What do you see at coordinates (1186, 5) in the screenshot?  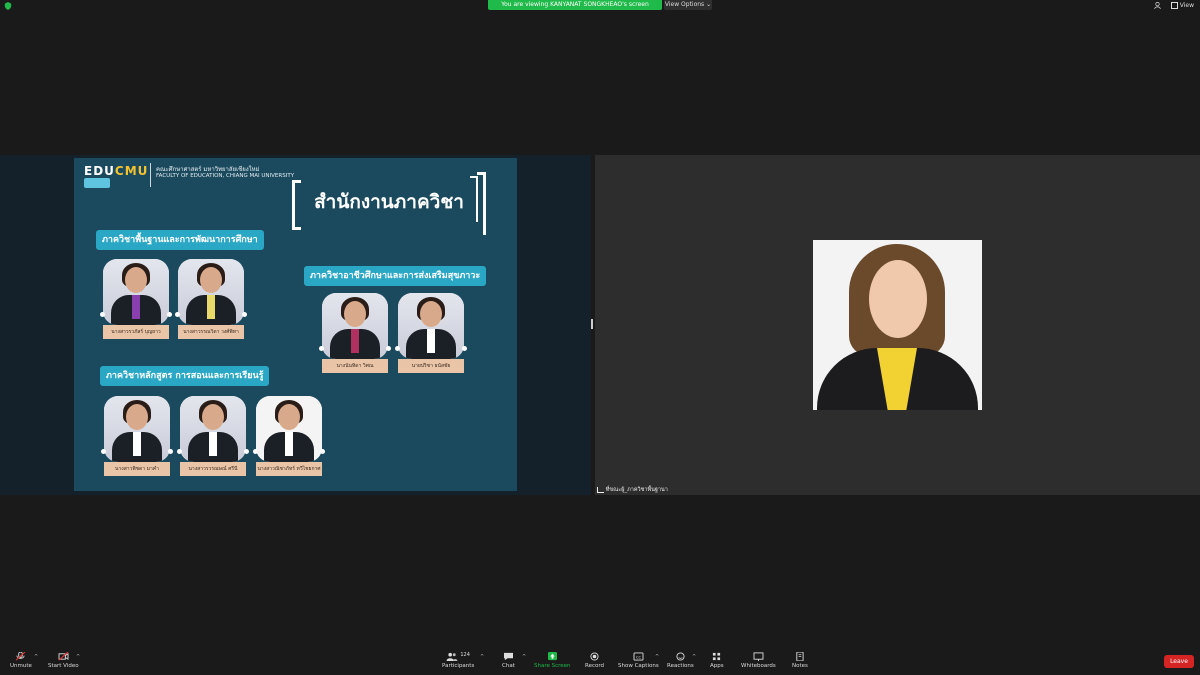 I see `view-label: View` at bounding box center [1186, 5].